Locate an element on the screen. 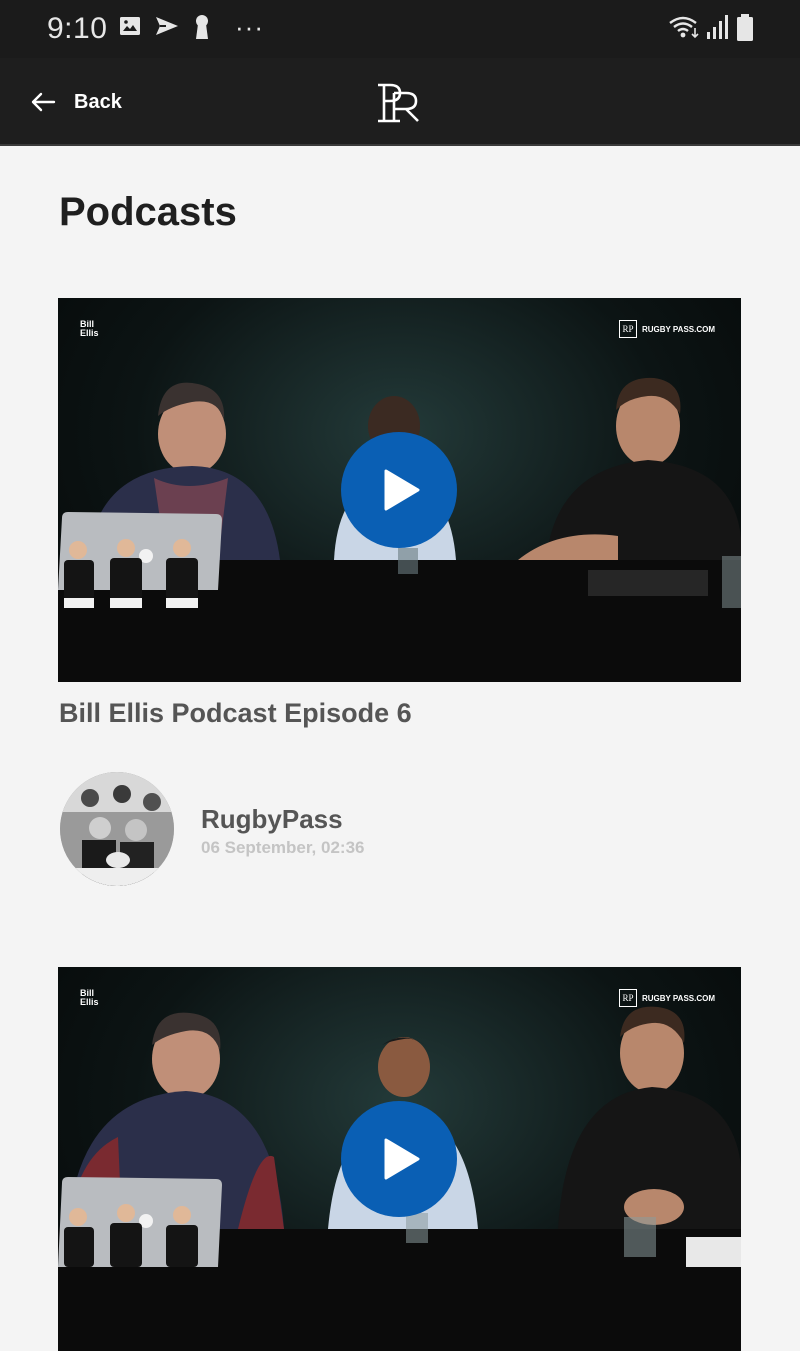  status-time: 9:10 is located at coordinates (77, 28).